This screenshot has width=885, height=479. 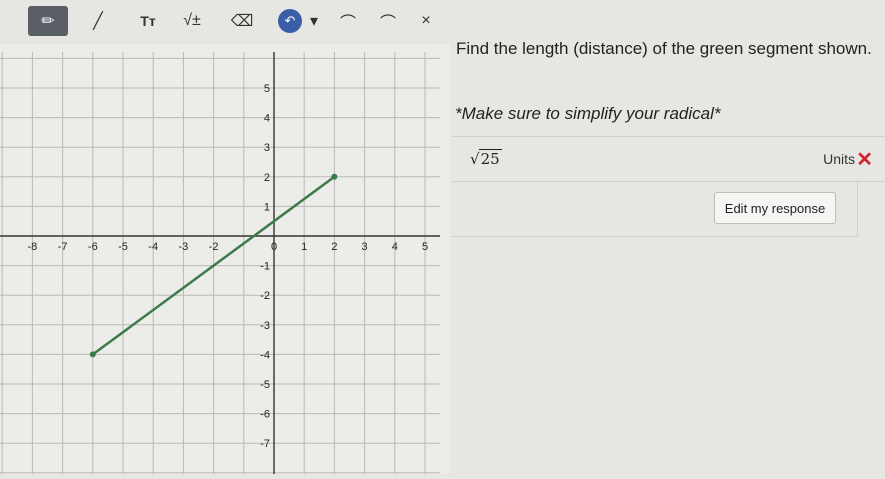 I want to click on y-tick-label: -7, so click(x=265, y=444).